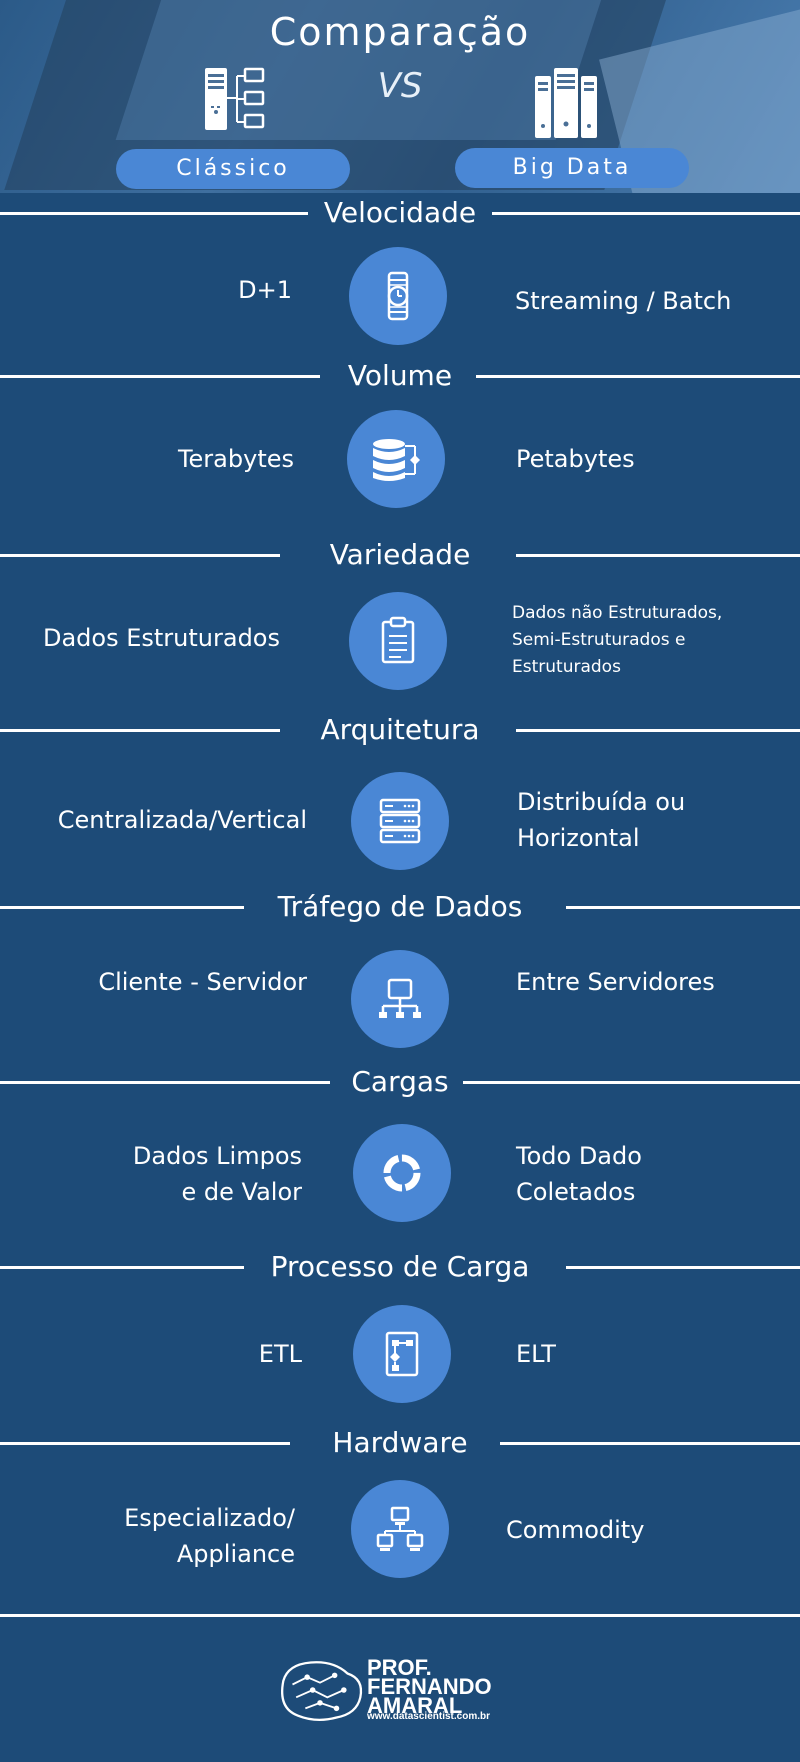 The height and width of the screenshot is (1762, 800). I want to click on classic-value: Dados Limpos e de Valor, so click(217, 1174).